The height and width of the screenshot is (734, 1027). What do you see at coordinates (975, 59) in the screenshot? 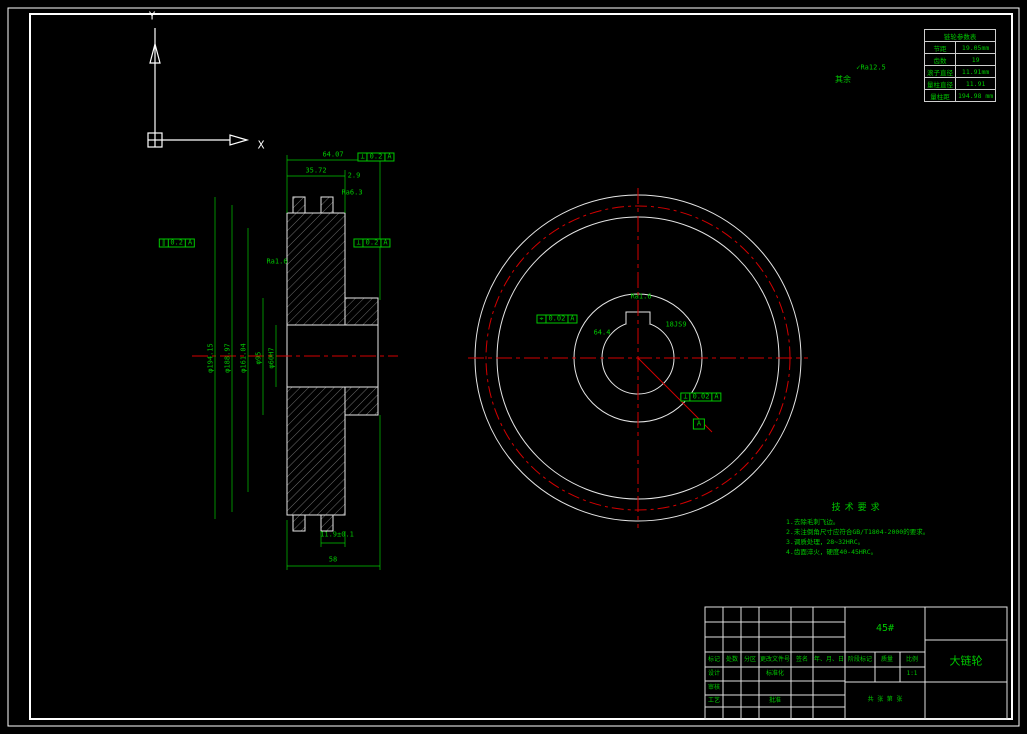
I see `param-value: 19` at bounding box center [975, 59].